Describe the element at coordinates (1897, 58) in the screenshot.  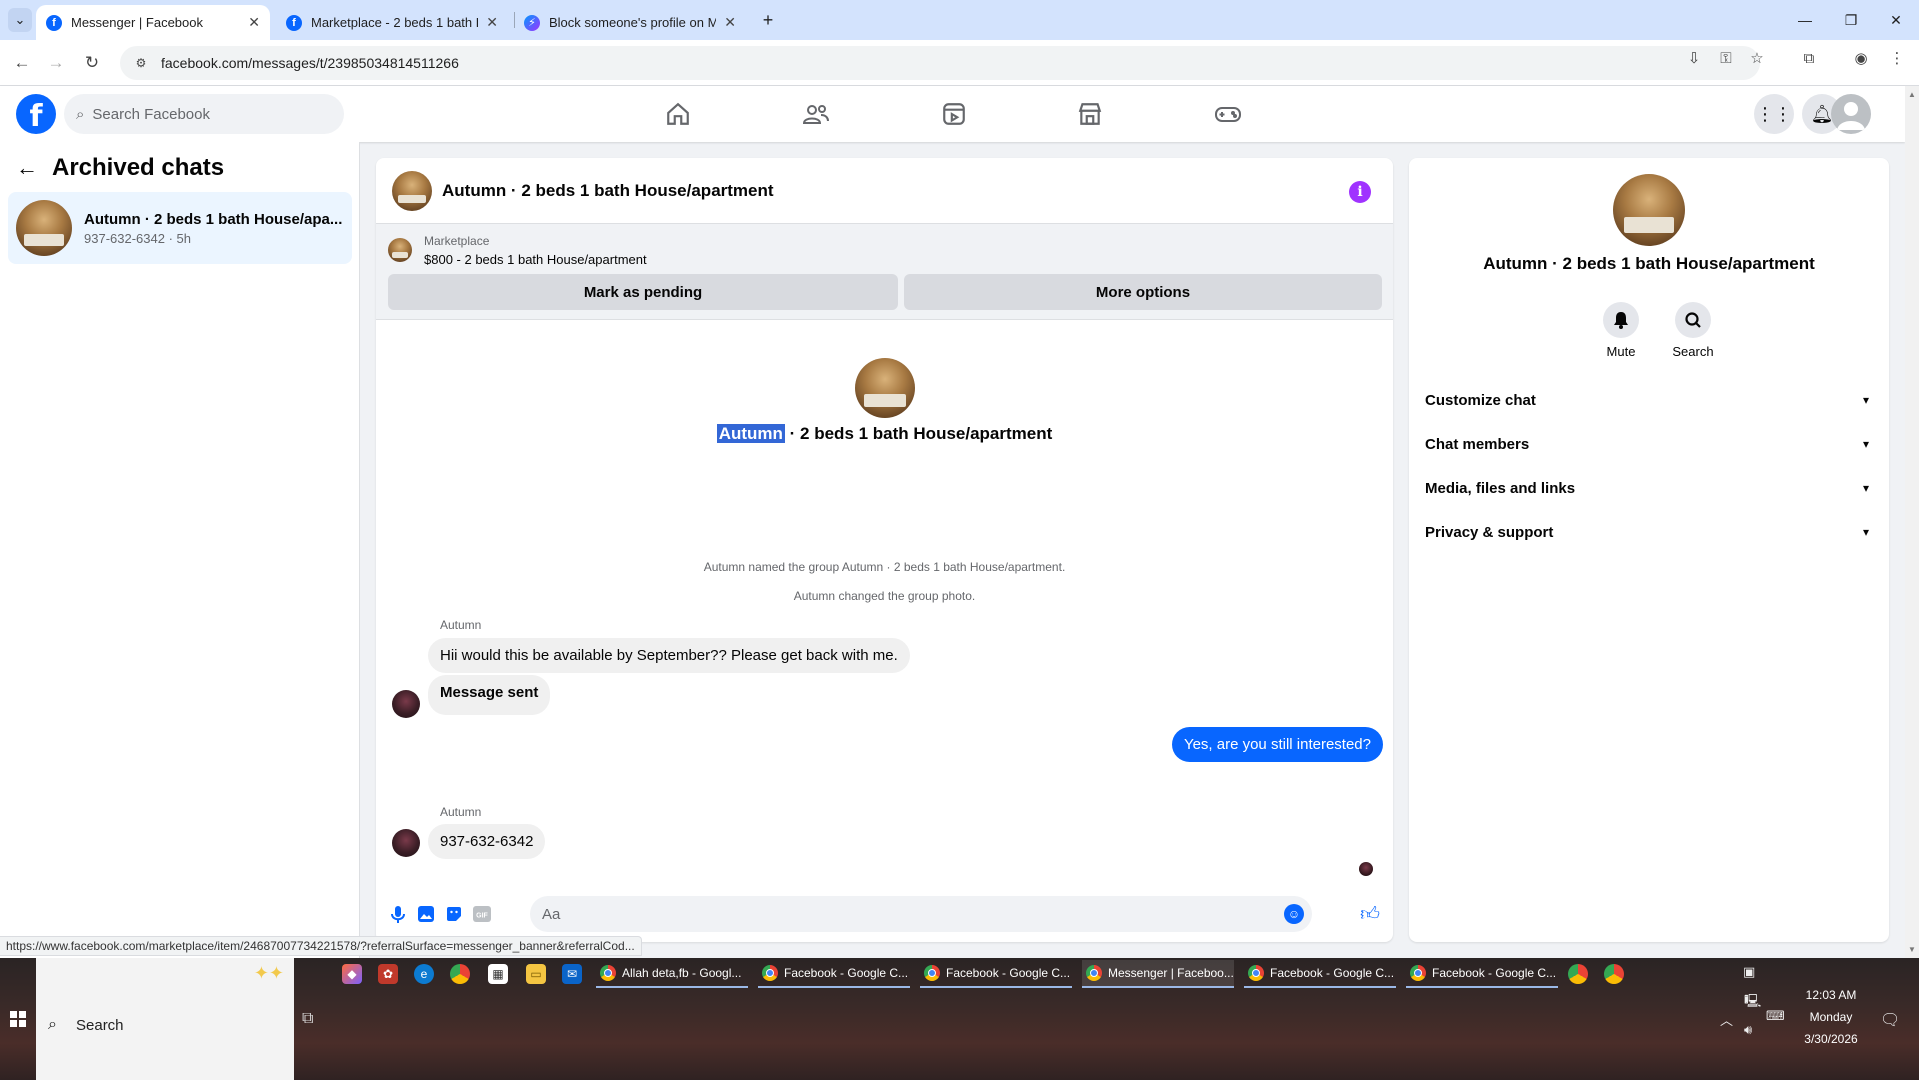
I see `menu-kebab-icon: ⋮` at that location.